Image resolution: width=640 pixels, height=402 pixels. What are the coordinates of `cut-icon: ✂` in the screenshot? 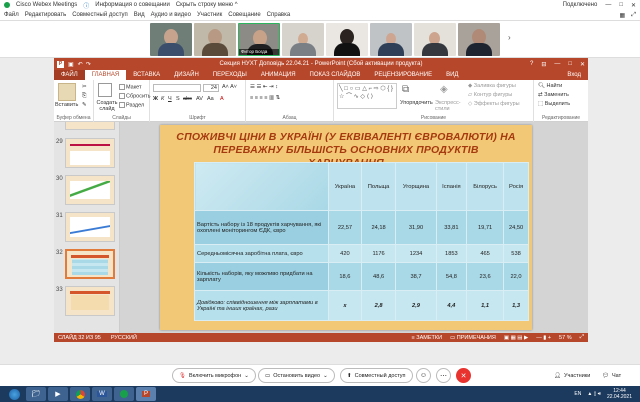 It's located at (84, 87).